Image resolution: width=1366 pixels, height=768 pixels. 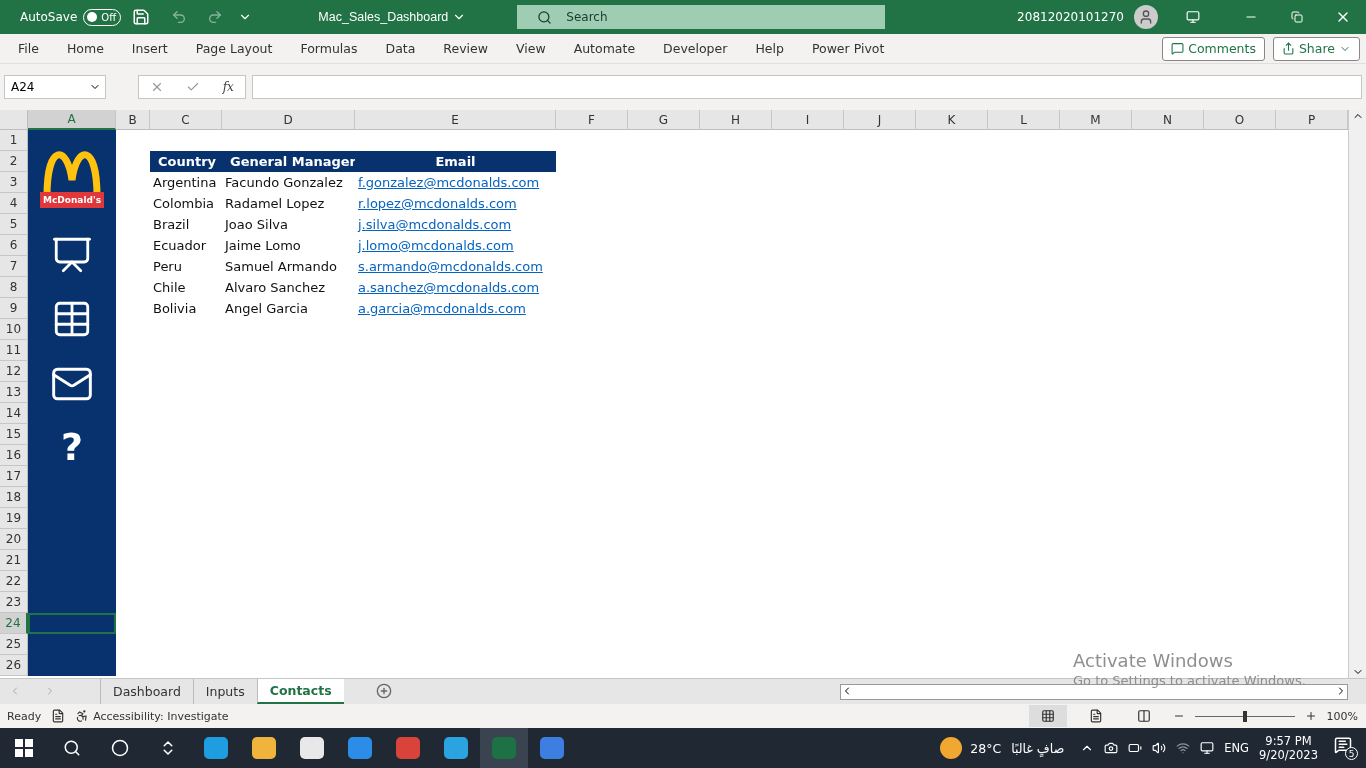 What do you see at coordinates (442, 308) in the screenshot?
I see `email-link: a.garcia@mcdonalds.com` at bounding box center [442, 308].